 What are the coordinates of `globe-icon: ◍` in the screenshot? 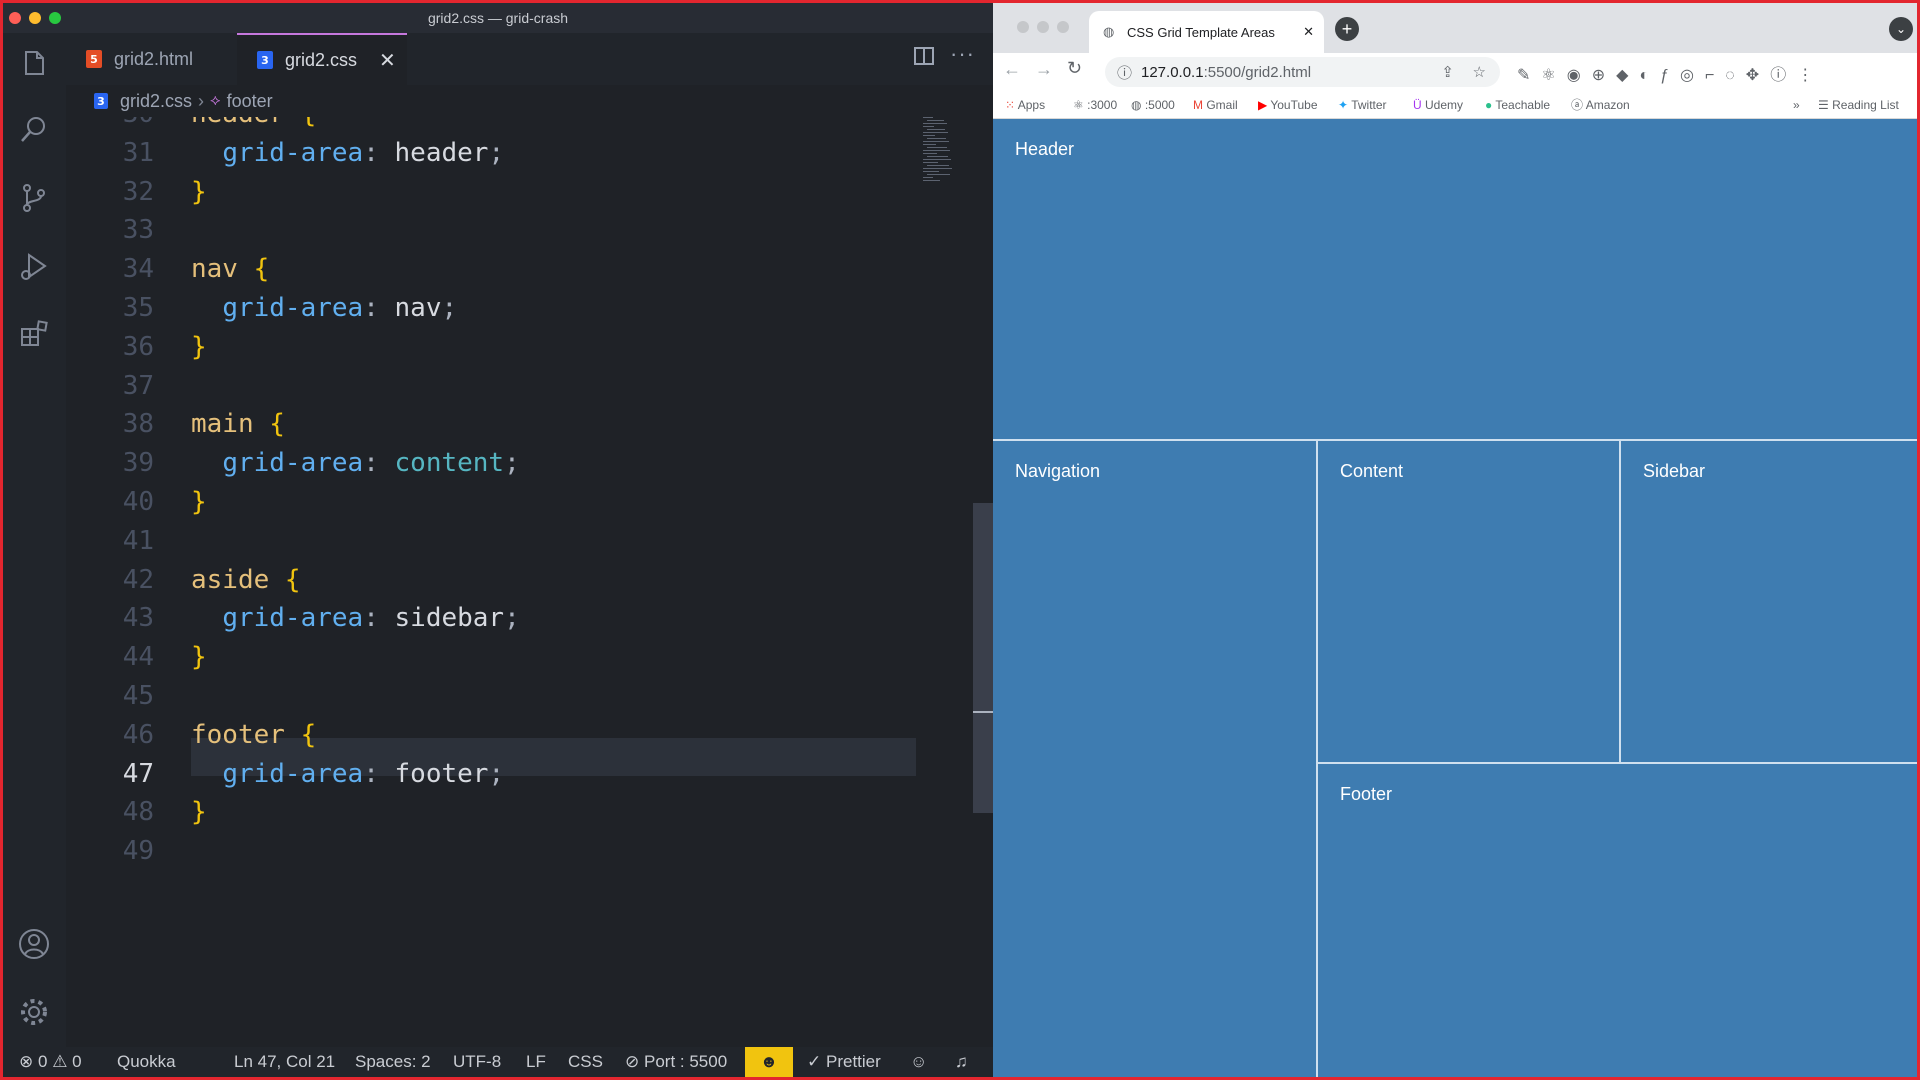 It's located at (1109, 31).